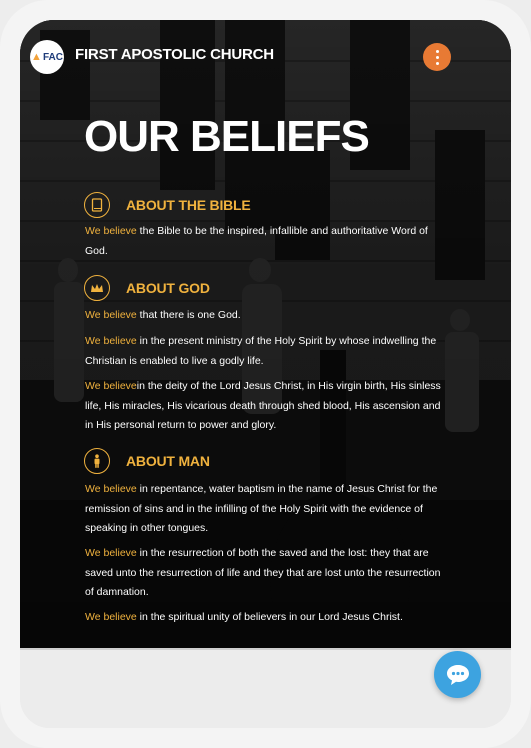  I want to click on section-title: ABOUT GOD, so click(168, 288).